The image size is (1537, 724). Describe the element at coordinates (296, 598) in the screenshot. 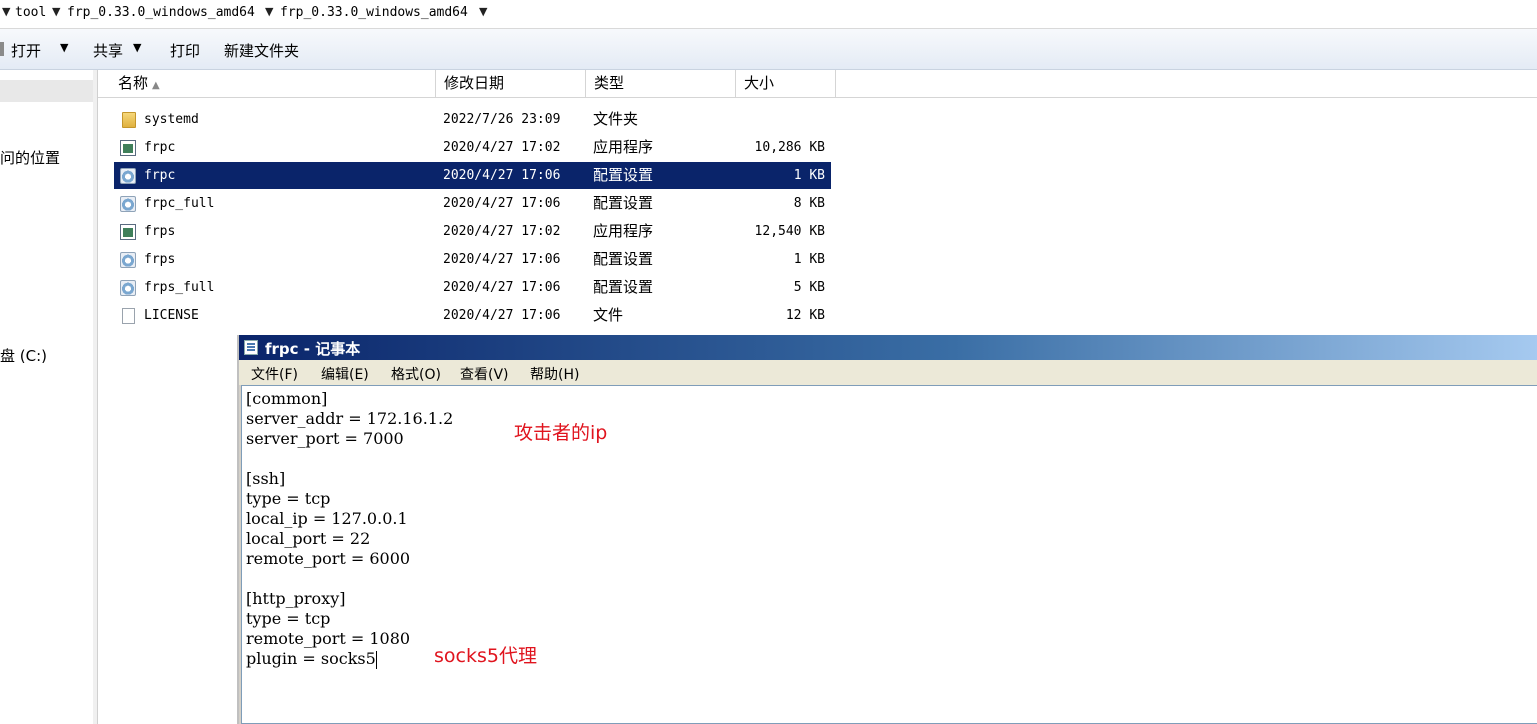

I see `text-line: [http_proxy]` at that location.